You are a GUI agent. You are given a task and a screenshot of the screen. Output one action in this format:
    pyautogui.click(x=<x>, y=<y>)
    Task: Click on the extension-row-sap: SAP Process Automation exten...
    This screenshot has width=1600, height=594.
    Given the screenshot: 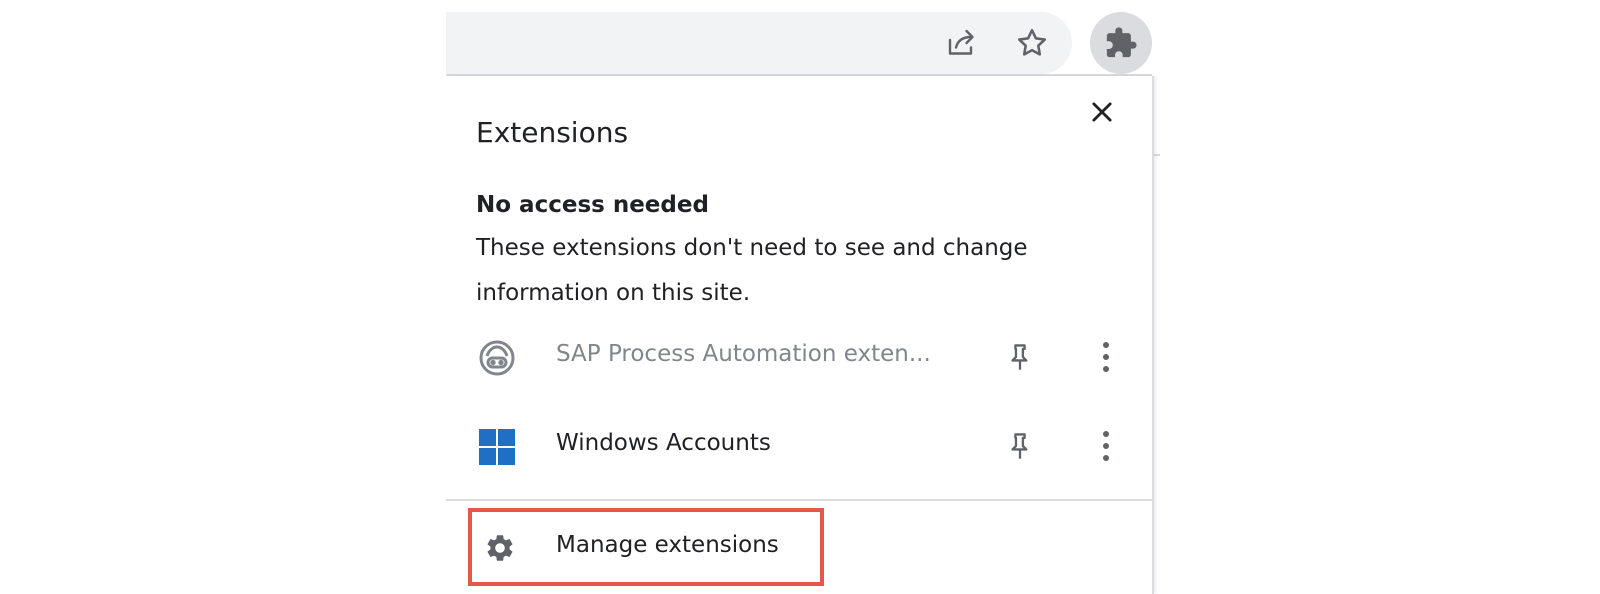 What is the action you would take?
    pyautogui.click(x=799, y=359)
    